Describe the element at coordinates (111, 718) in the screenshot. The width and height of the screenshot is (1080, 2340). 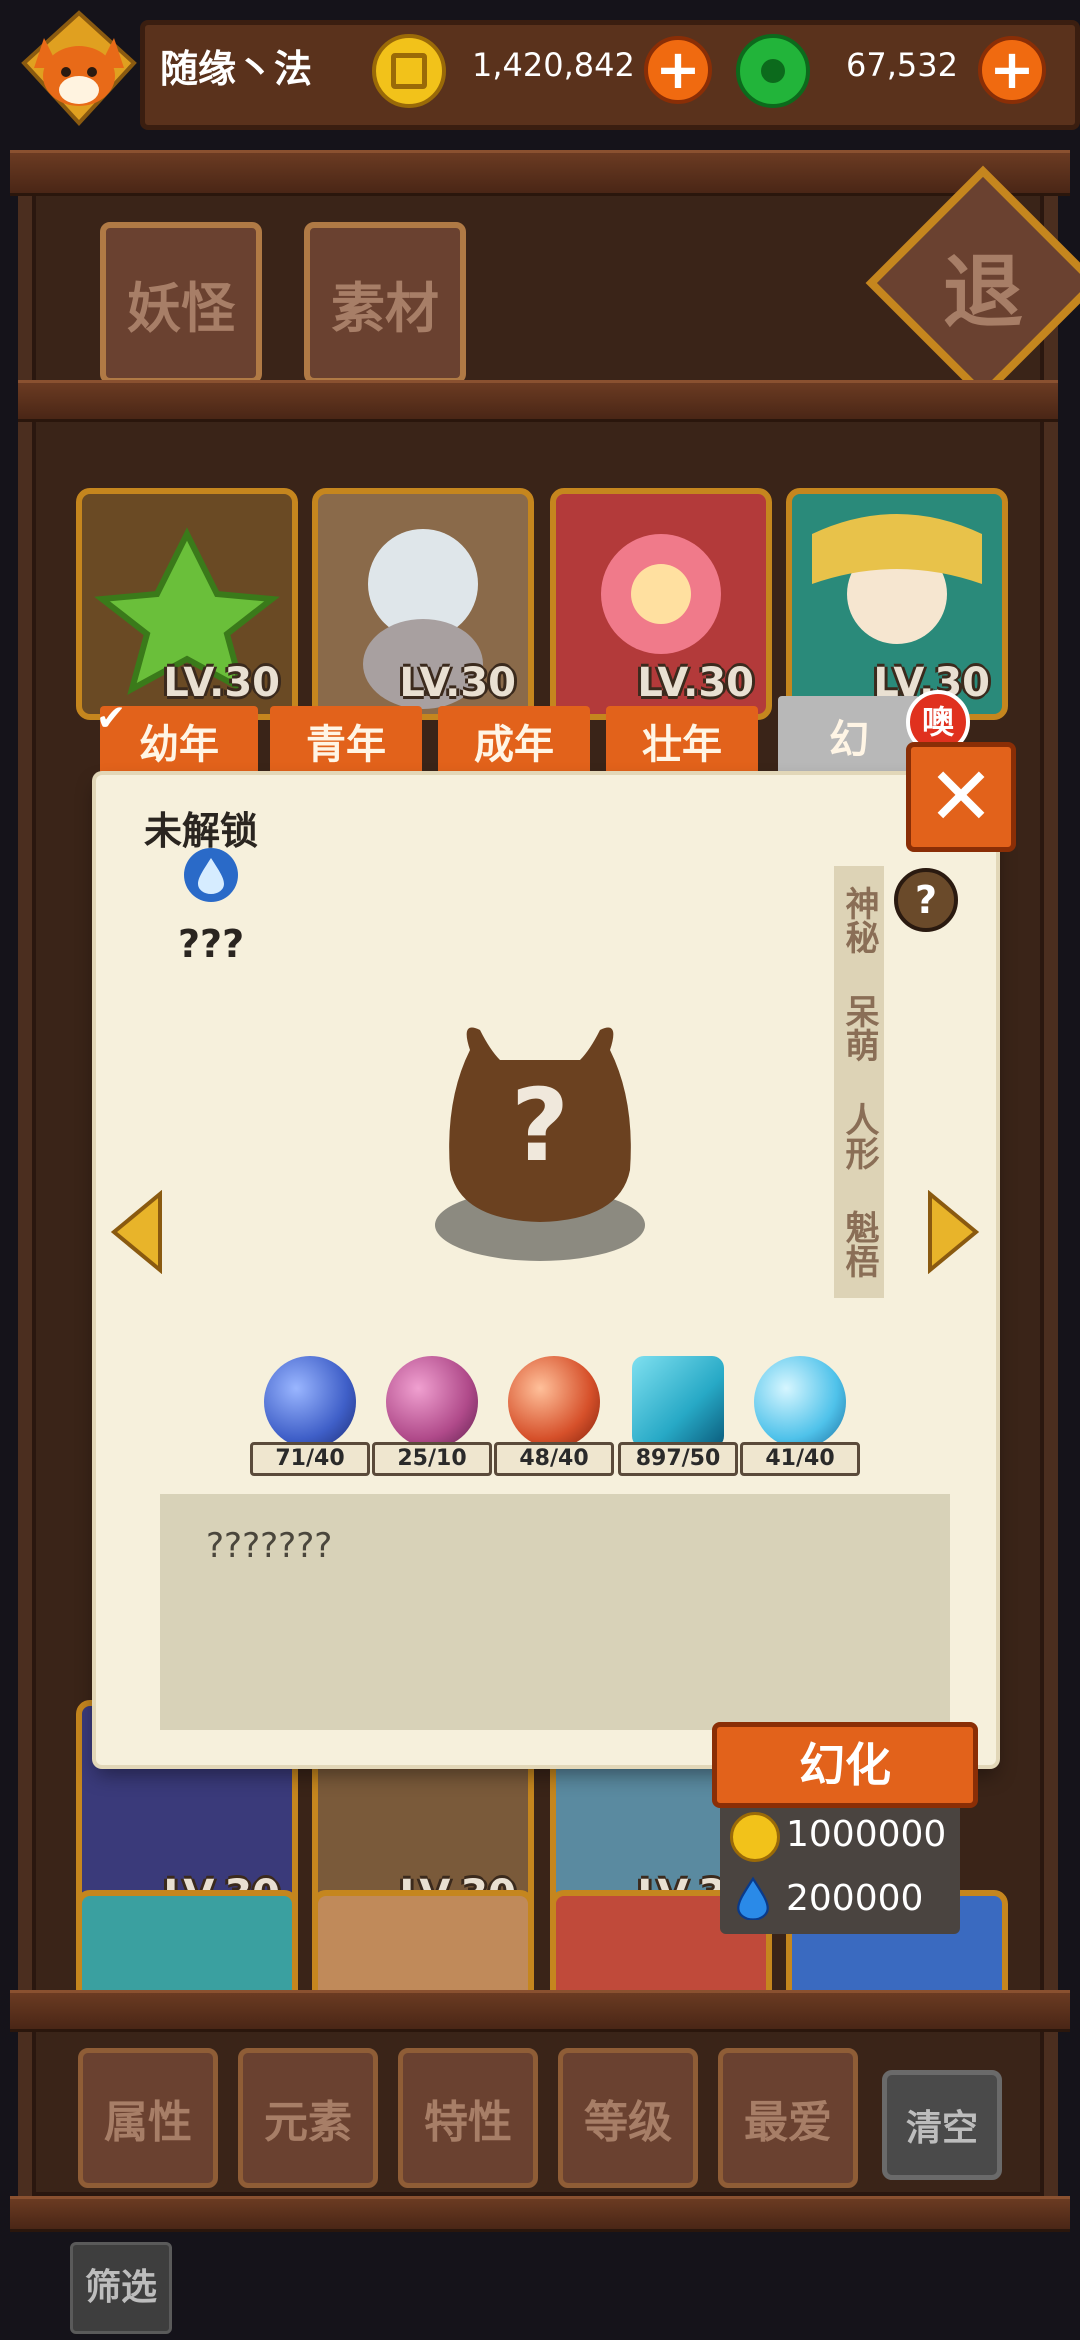
I see `check-icon: ✔` at that location.